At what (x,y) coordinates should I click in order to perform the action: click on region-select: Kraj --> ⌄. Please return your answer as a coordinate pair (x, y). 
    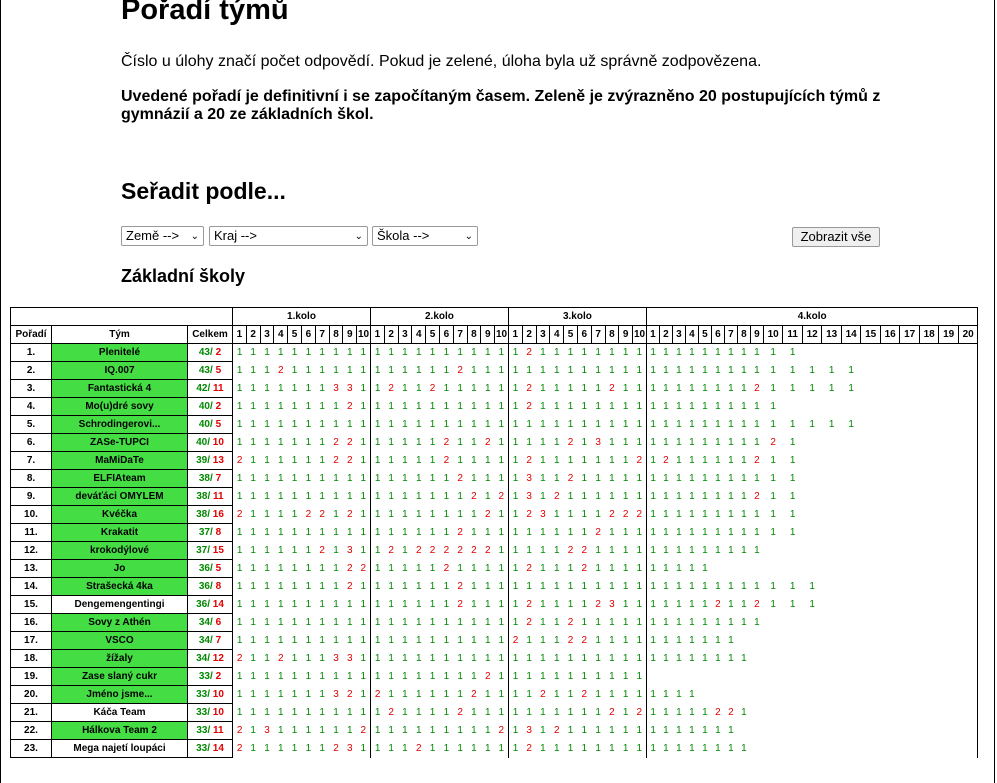
    Looking at the image, I should click on (288, 236).